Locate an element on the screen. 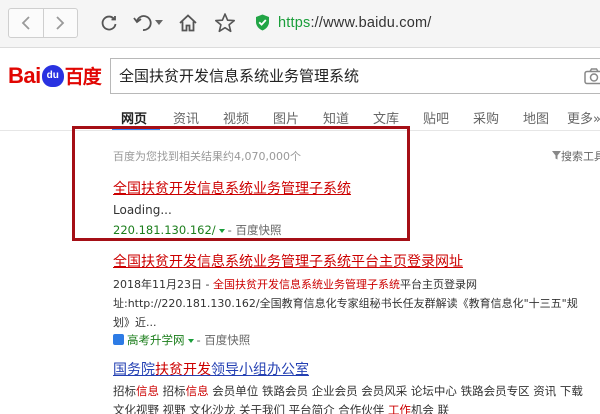 The width and height of the screenshot is (600, 414). nav-buttons is located at coordinates (43, 23).